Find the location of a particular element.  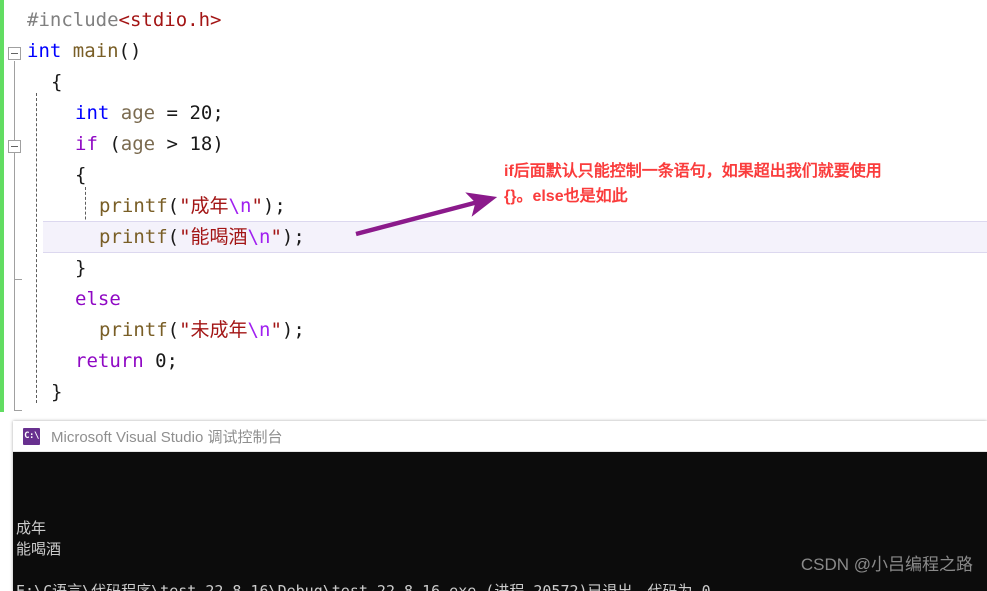

code-line: printf("能喝酒\n"); is located at coordinates (152, 237).